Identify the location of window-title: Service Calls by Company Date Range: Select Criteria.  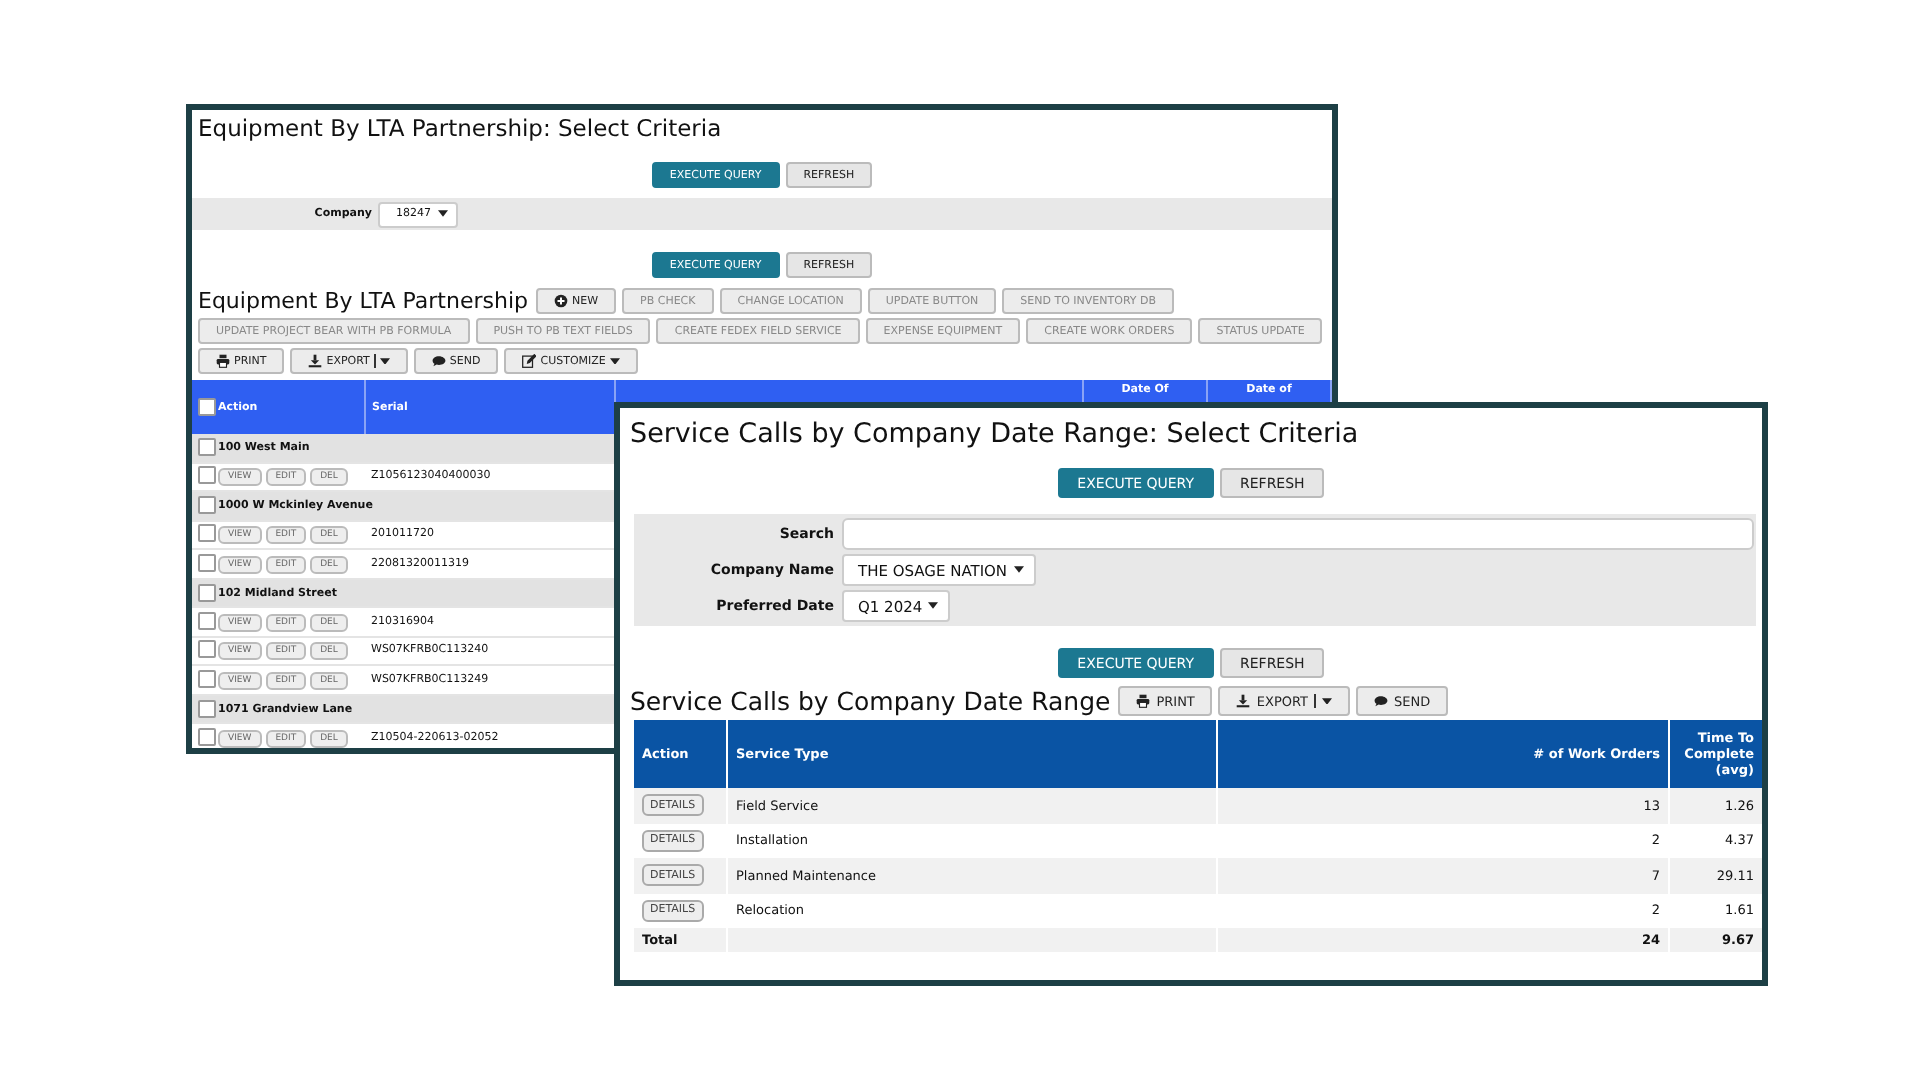
(994, 433).